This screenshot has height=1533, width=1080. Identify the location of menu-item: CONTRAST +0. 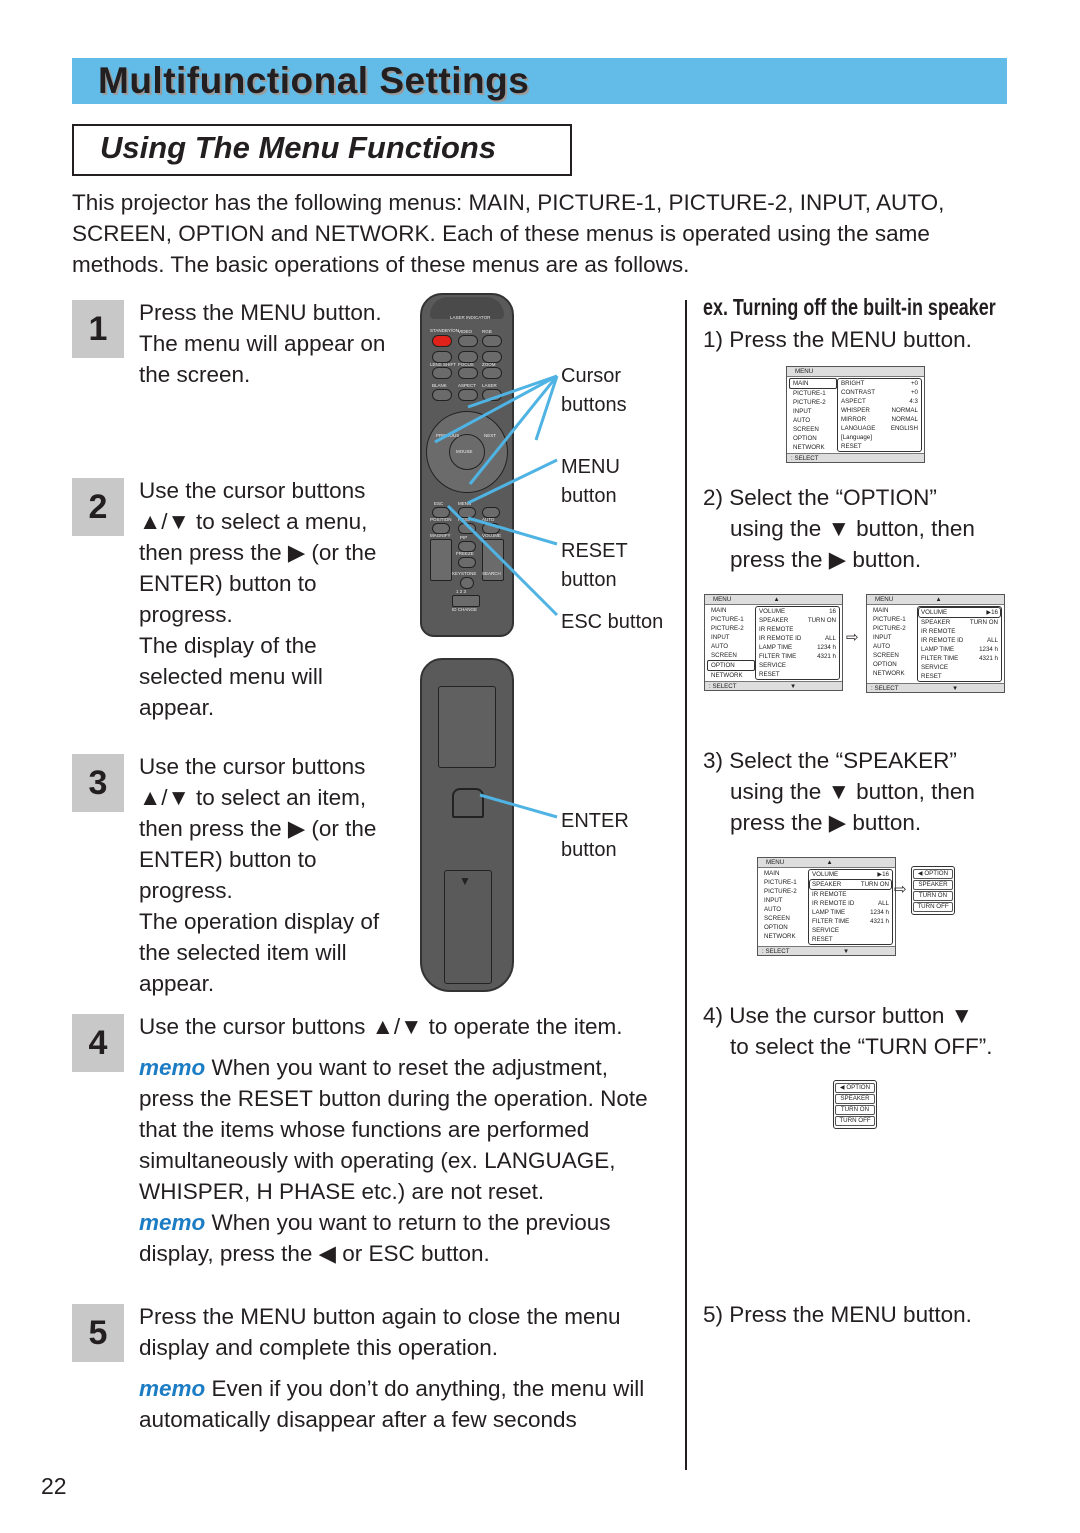
(879, 392).